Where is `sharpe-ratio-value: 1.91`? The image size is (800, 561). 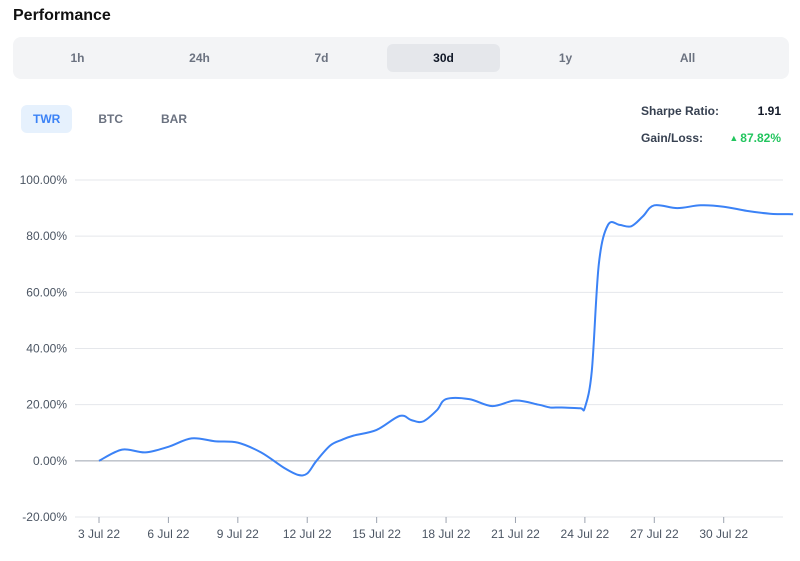 sharpe-ratio-value: 1.91 is located at coordinates (769, 111).